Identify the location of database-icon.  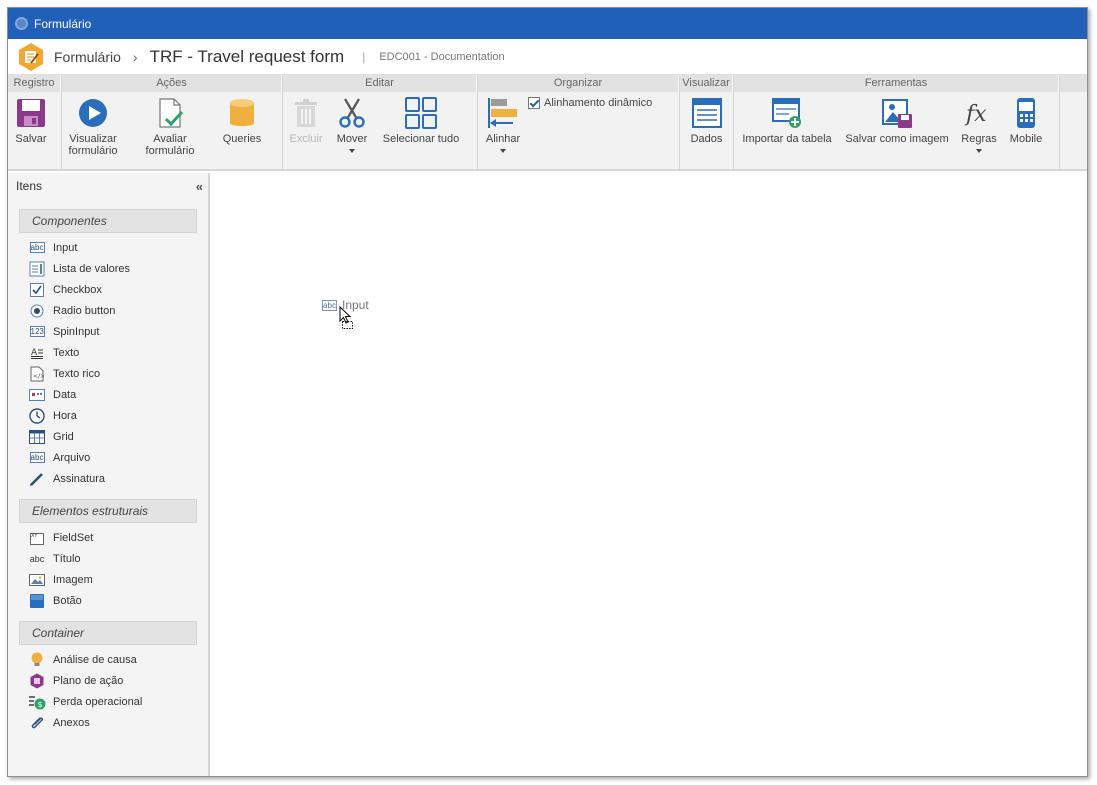
(242, 113).